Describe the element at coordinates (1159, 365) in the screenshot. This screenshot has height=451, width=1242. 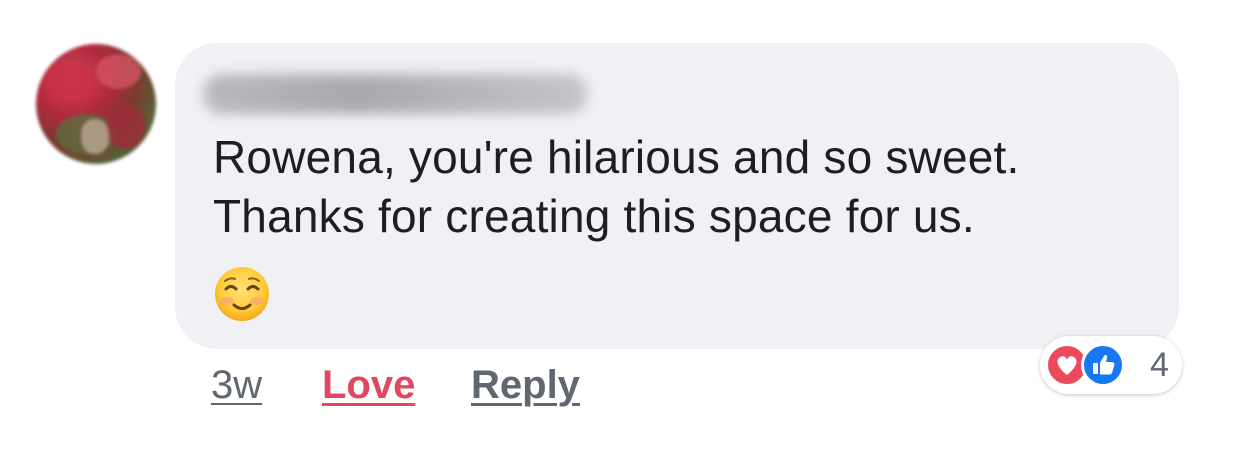
I see `reaction-count: 4` at that location.